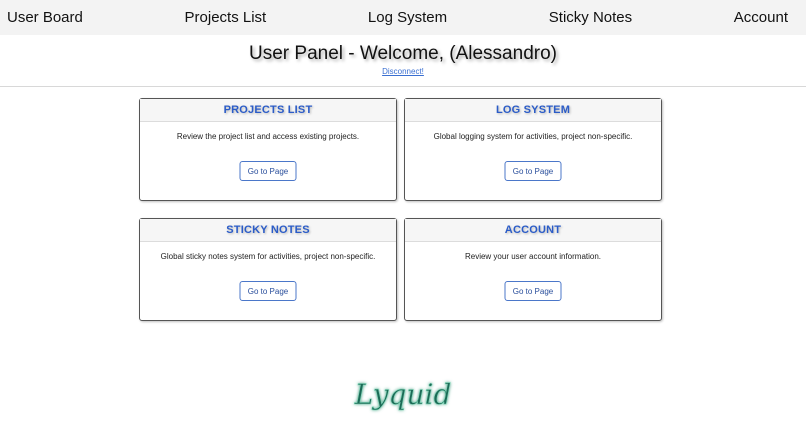  I want to click on logo-text: Lyquid, so click(403, 394).